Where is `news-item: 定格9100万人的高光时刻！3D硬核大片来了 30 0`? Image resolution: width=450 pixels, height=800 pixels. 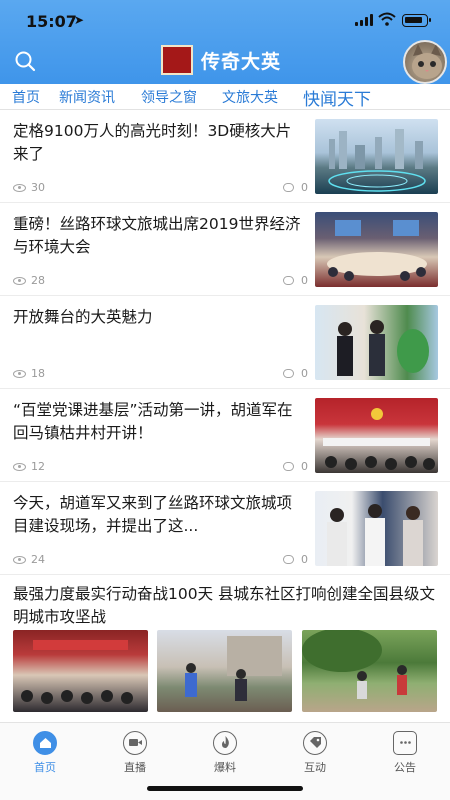
news-item: 定格9100万人的高光时刻！3D硬核大片来了 30 0 is located at coordinates (225, 156).